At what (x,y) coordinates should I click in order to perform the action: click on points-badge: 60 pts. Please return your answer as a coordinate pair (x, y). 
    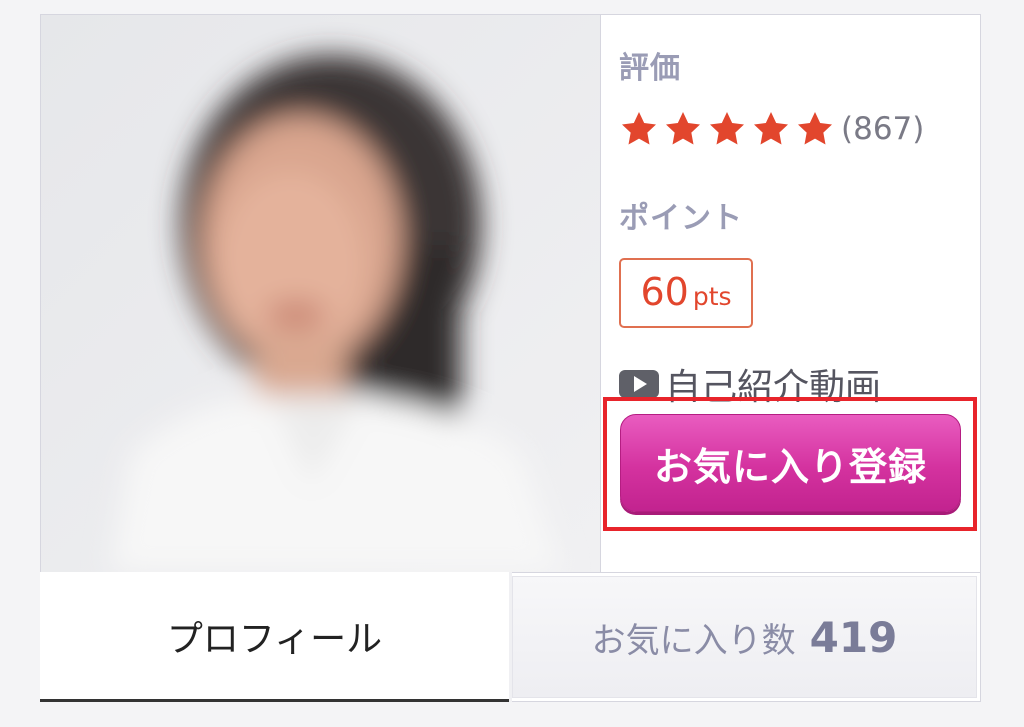
    Looking at the image, I should click on (686, 293).